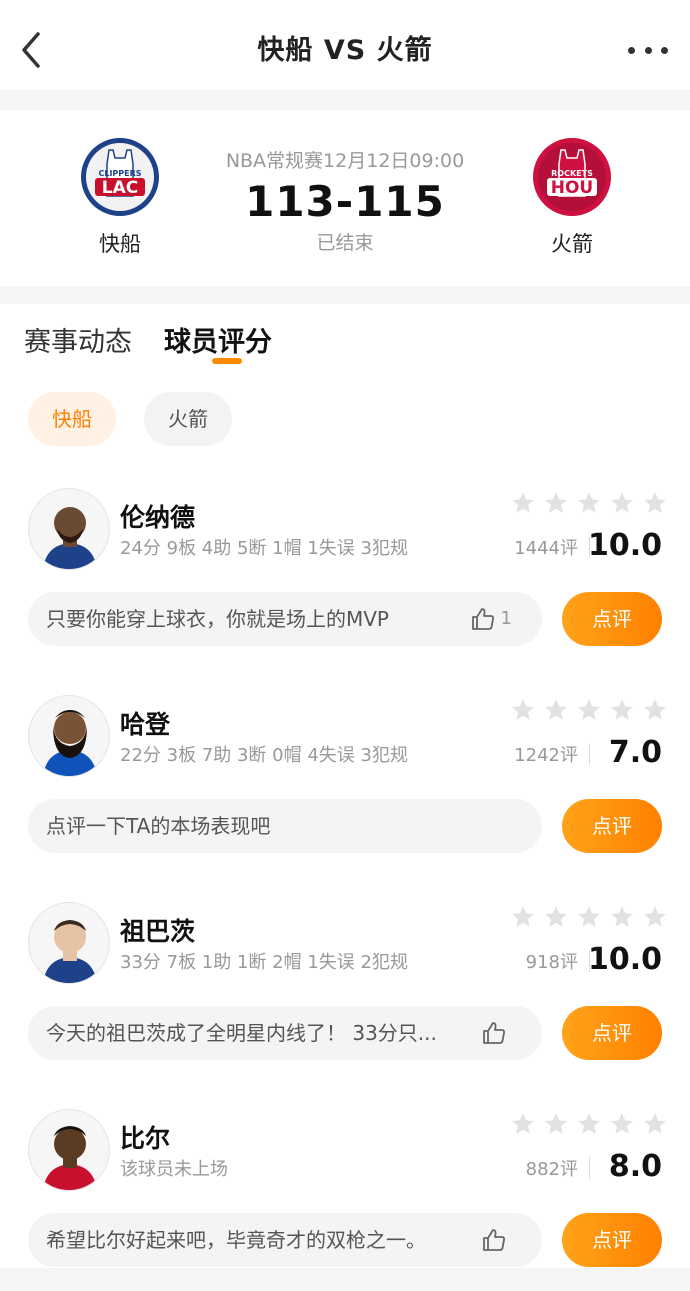 The height and width of the screenshot is (1291, 690). I want to click on comment-placeholder: 点评一下TA的本场表现吧, so click(158, 826).